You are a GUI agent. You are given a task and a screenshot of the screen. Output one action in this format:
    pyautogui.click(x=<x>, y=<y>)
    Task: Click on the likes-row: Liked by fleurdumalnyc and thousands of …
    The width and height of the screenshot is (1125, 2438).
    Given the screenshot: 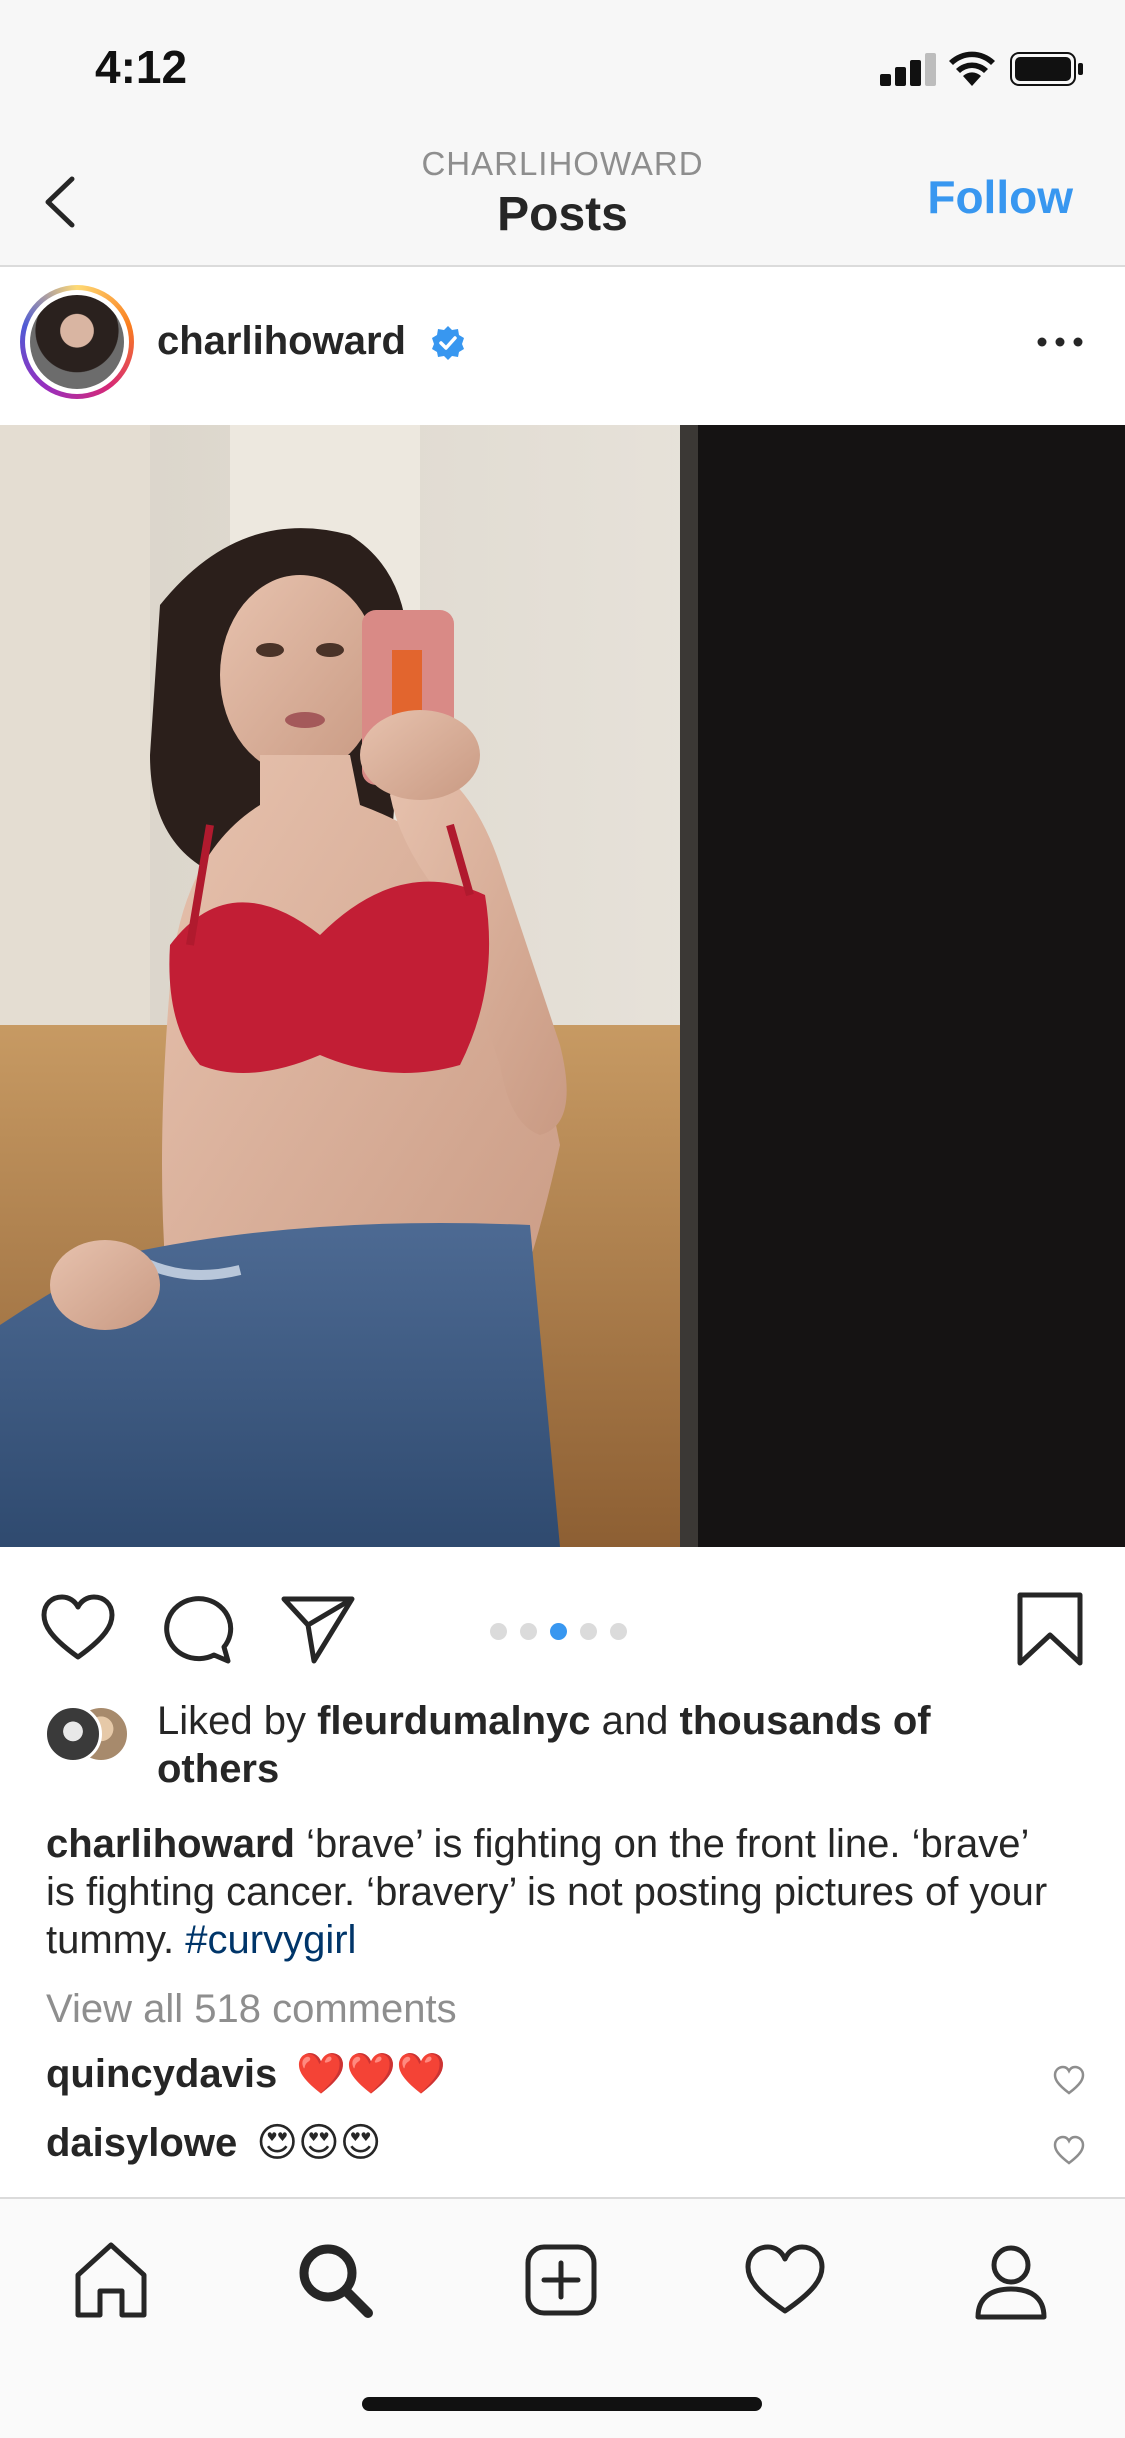 What is the action you would take?
    pyautogui.click(x=562, y=1747)
    